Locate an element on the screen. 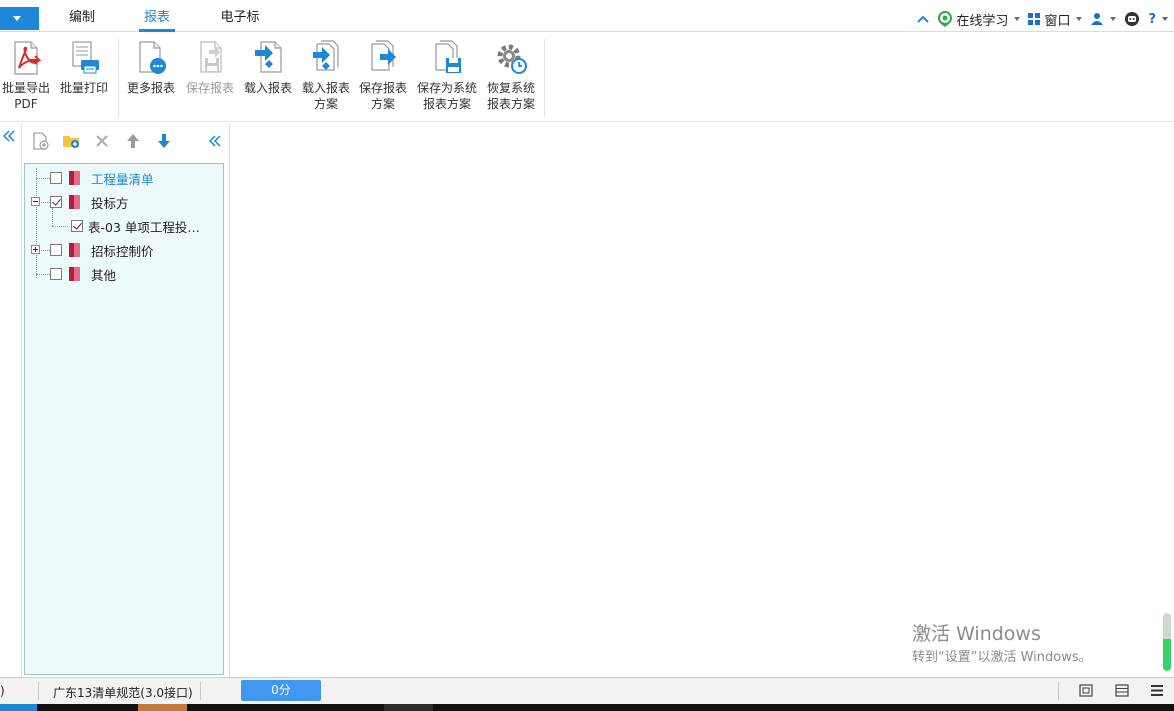 This screenshot has height=711, width=1174. menu-lines-icon is located at coordinates (1157, 690).